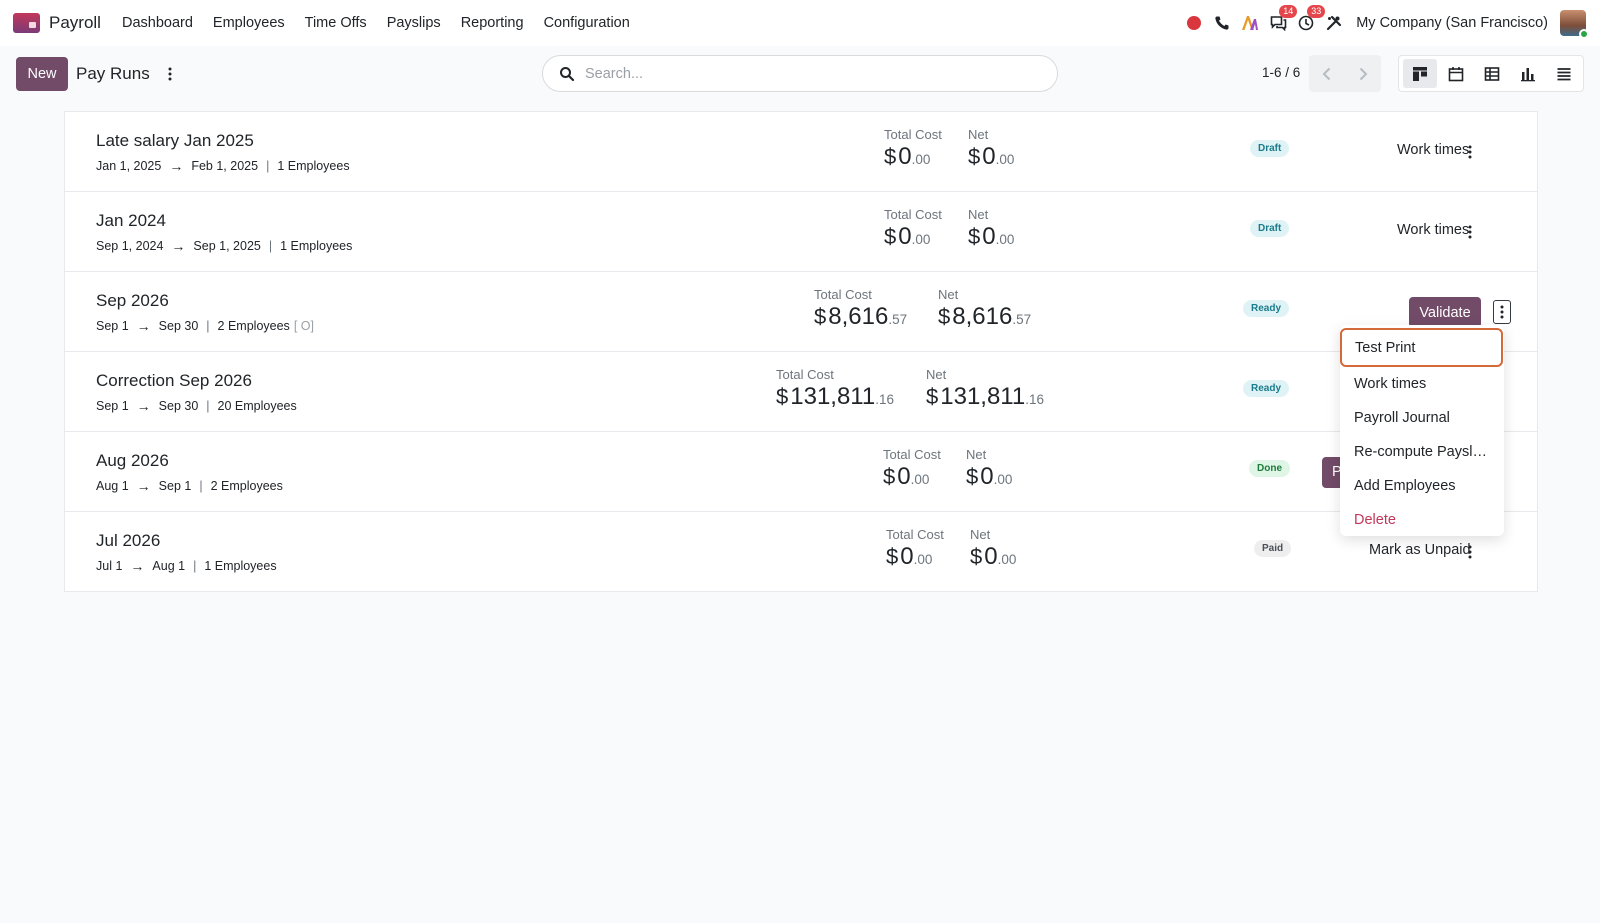 This screenshot has width=1600, height=923. I want to click on phone-icon, so click(1222, 23).